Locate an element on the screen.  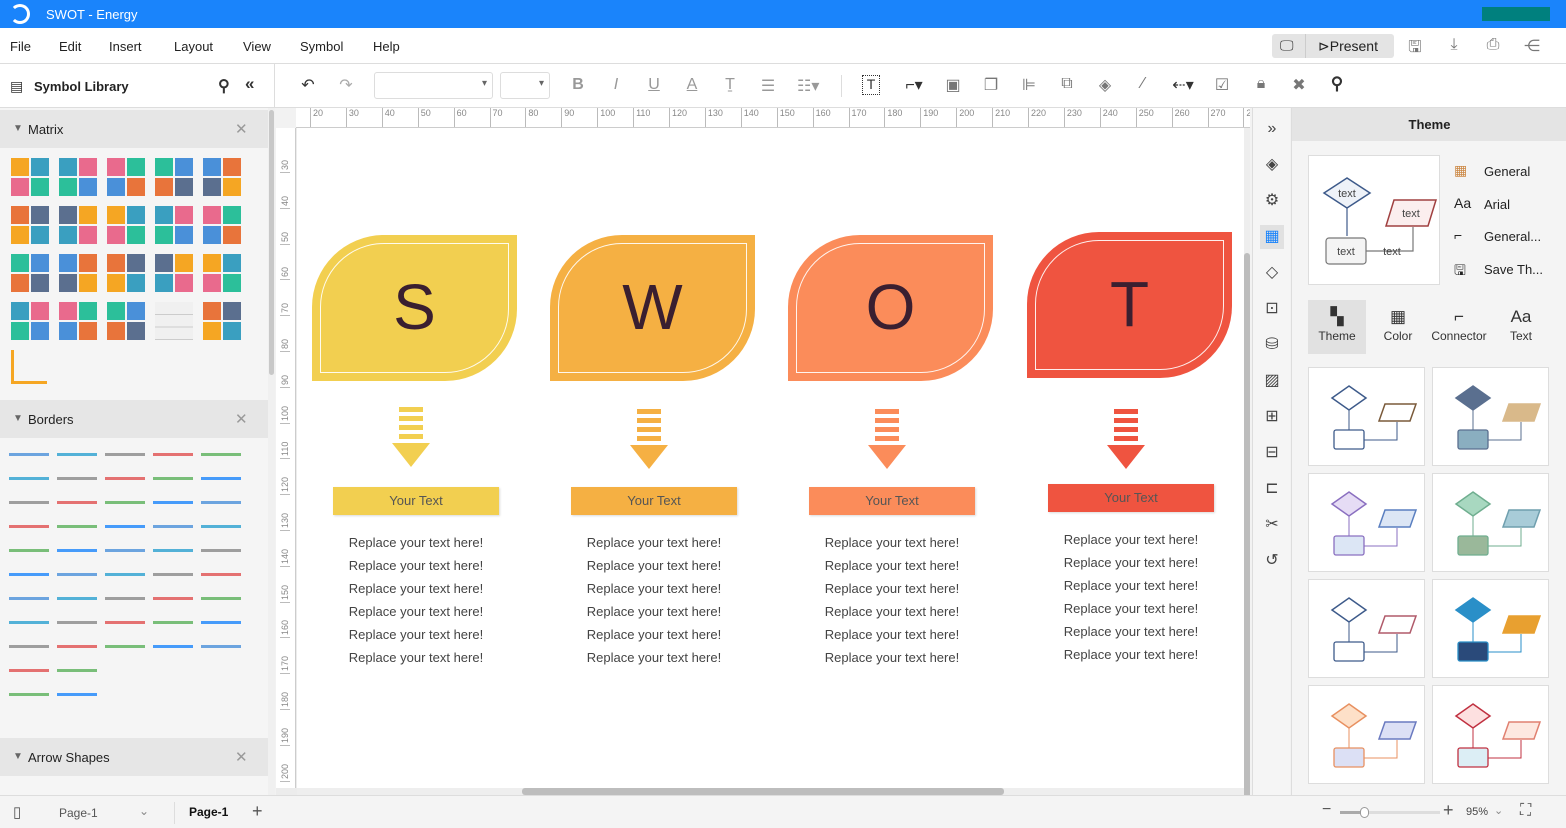
swot-shape-t: T is located at coordinates (1129, 305).